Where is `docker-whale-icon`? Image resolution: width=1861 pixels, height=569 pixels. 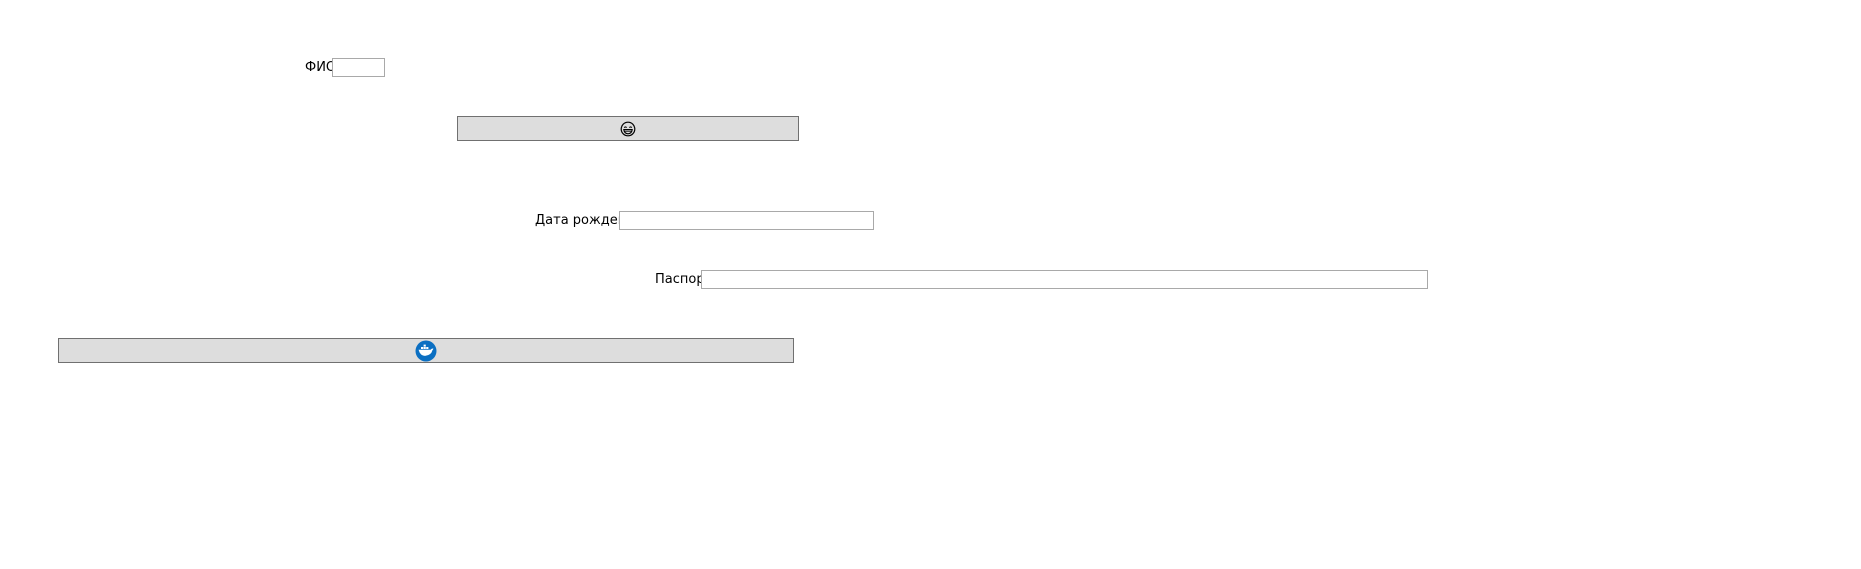
docker-whale-icon is located at coordinates (426, 350).